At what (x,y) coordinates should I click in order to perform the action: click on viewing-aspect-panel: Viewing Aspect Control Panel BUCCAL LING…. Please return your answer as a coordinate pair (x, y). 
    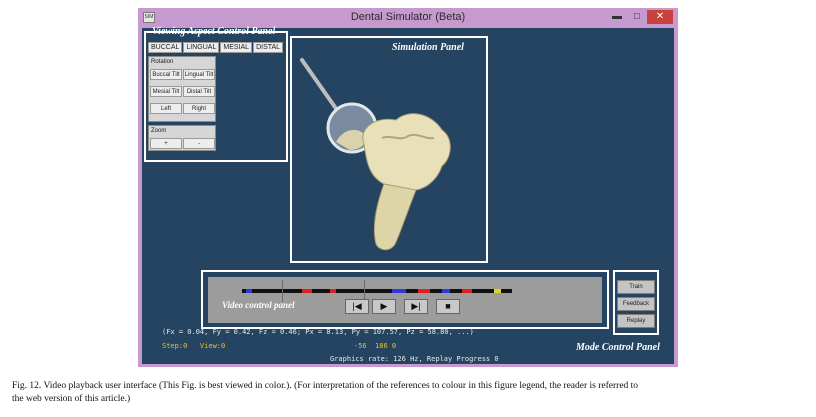
    Looking at the image, I should click on (216, 94).